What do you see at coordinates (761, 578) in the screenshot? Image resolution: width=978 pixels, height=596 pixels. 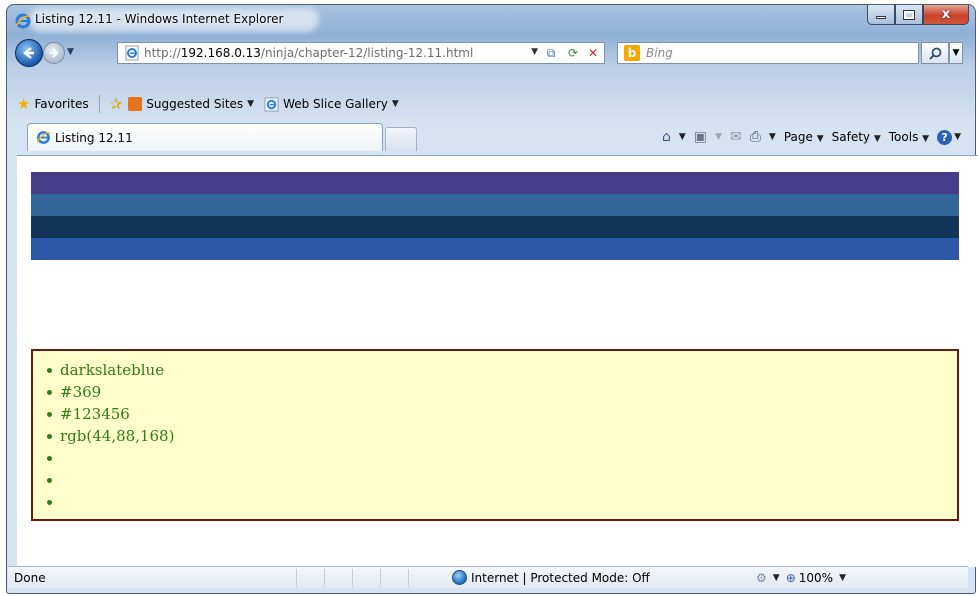 I see `protected-mode-icon: ⚙` at bounding box center [761, 578].